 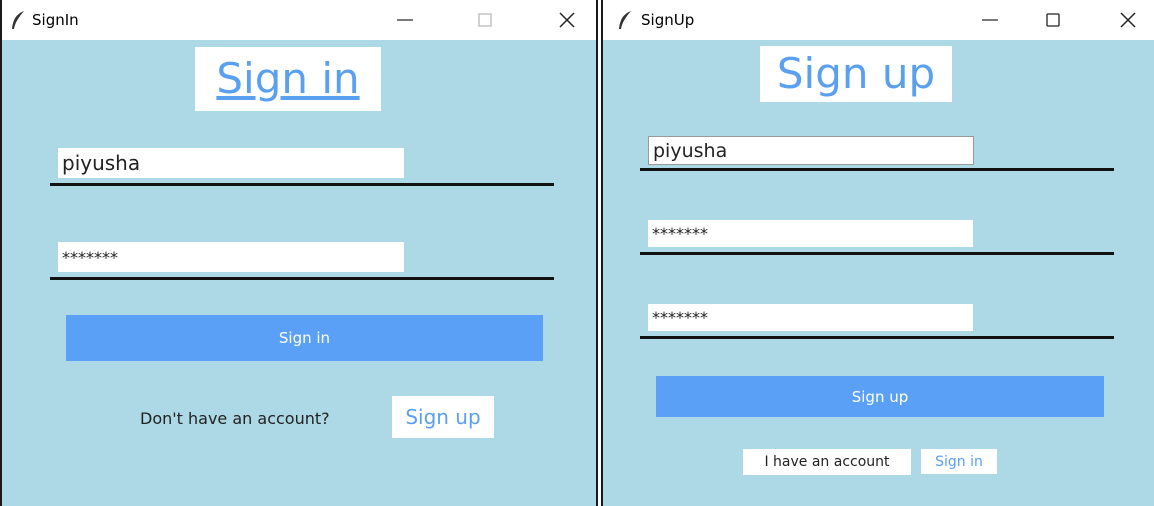 I want to click on signin-heading: Sign in, so click(x=288, y=79).